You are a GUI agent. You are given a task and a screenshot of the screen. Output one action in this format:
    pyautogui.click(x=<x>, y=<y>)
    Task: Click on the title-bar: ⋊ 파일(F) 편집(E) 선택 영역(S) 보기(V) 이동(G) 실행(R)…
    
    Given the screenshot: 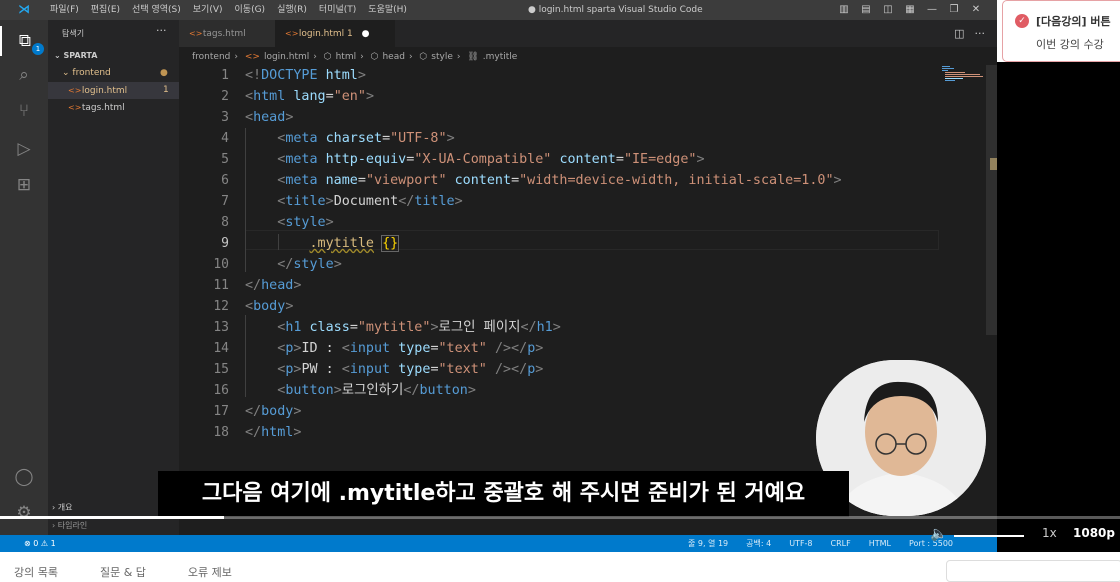 What is the action you would take?
    pyautogui.click(x=498, y=10)
    